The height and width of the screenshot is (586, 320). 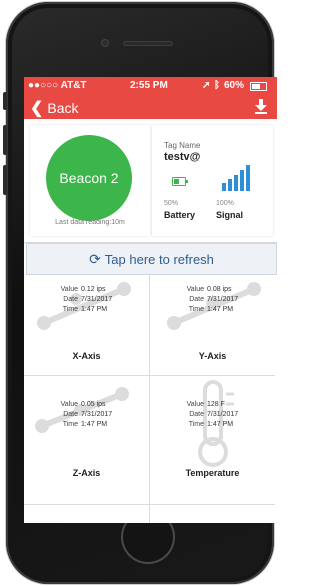 I want to click on signal-label: Signal, so click(x=230, y=215).